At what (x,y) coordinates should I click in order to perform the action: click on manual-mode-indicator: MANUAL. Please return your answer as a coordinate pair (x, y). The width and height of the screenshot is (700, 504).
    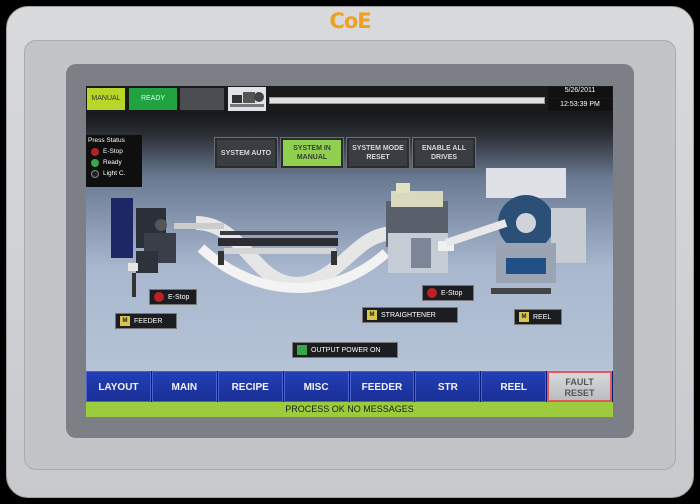
    Looking at the image, I should click on (106, 99).